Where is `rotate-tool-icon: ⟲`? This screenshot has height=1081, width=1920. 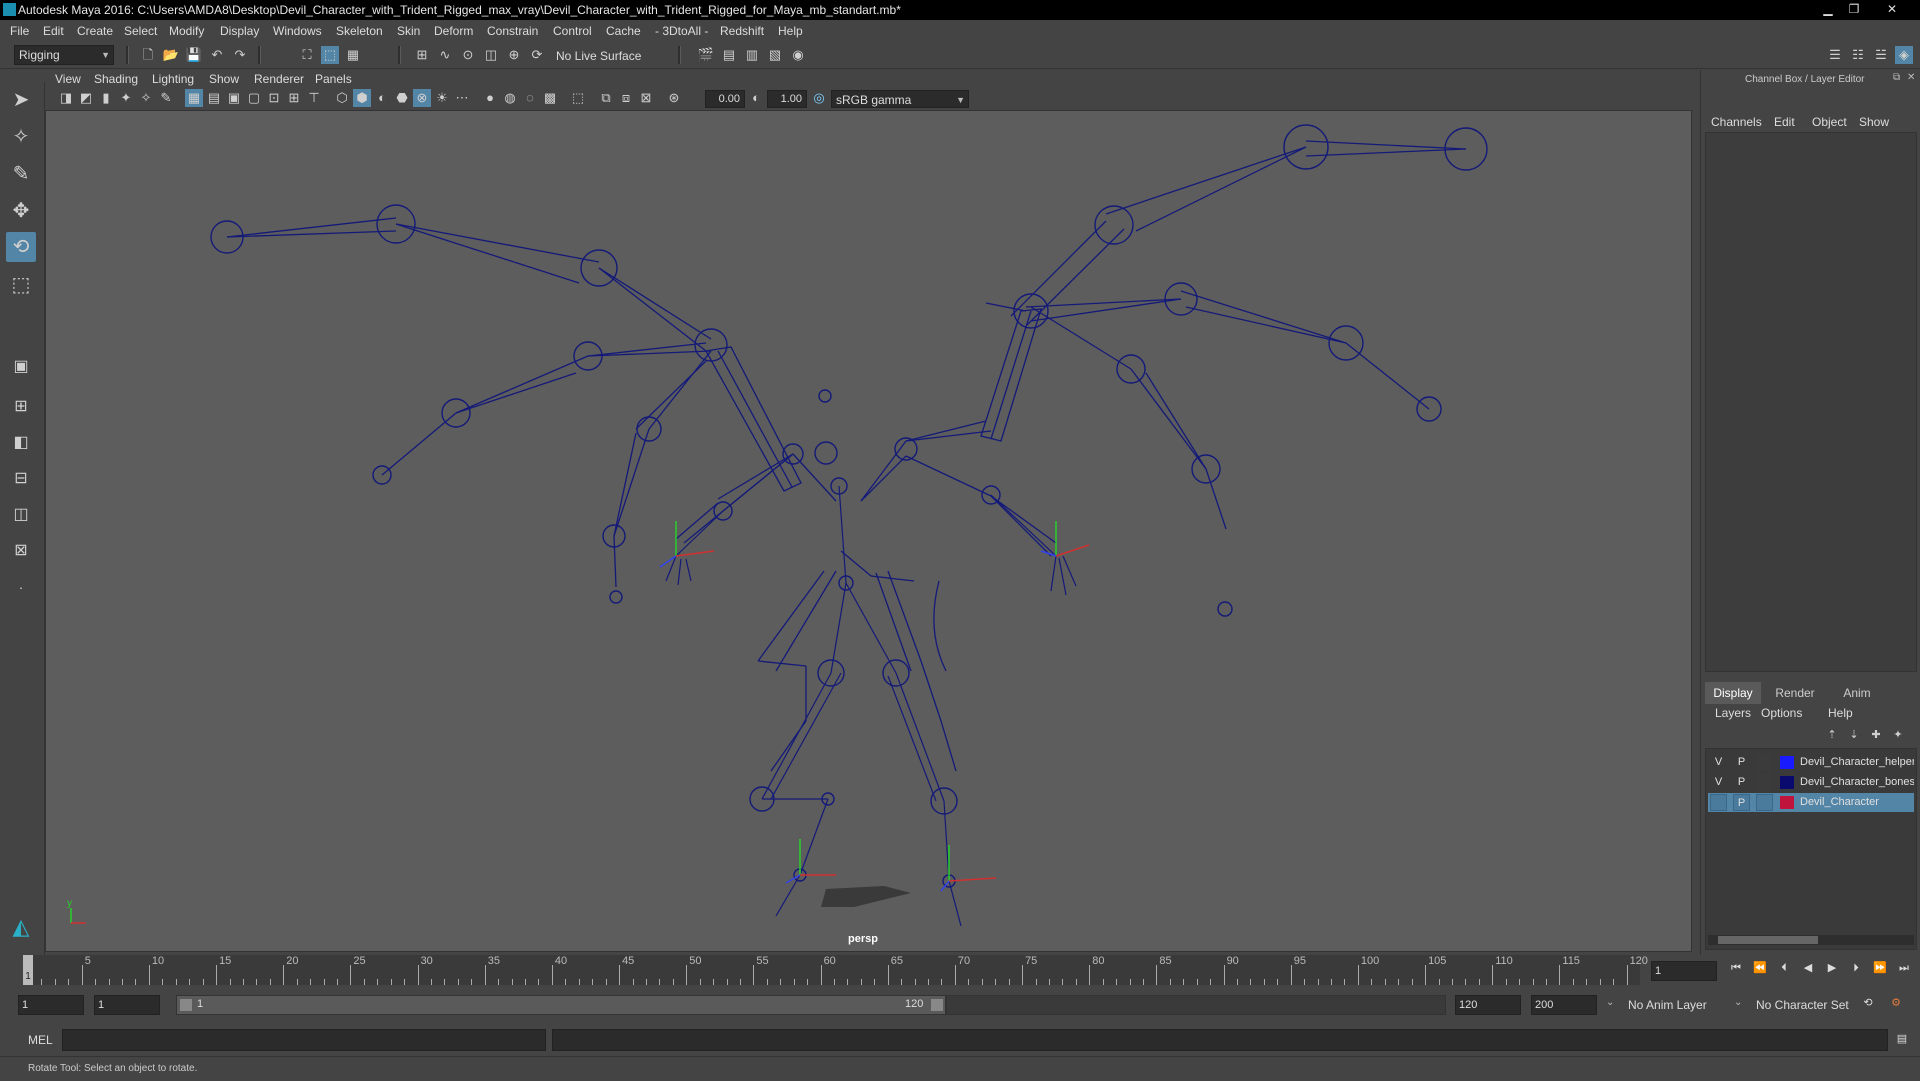
rotate-tool-icon: ⟲ is located at coordinates (21, 247).